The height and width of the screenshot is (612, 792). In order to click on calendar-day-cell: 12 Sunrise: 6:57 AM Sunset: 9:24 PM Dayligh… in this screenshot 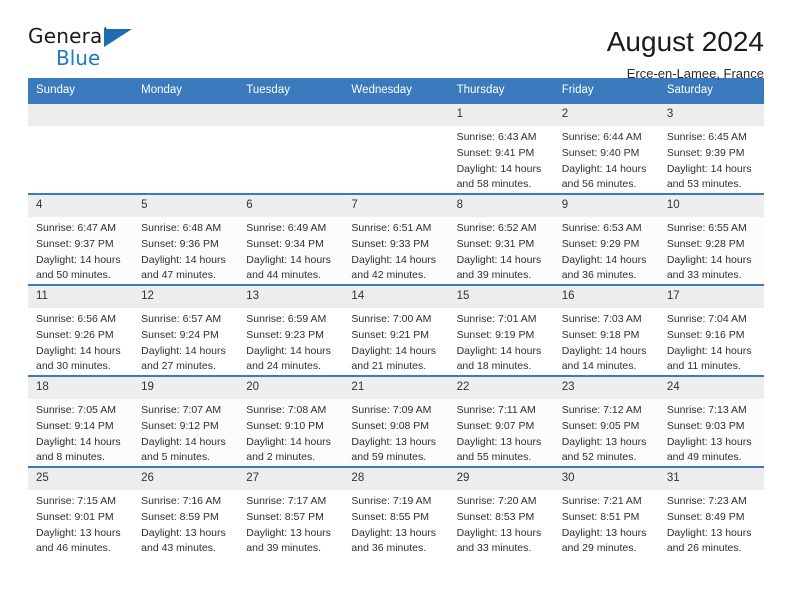, I will do `click(186, 330)`.